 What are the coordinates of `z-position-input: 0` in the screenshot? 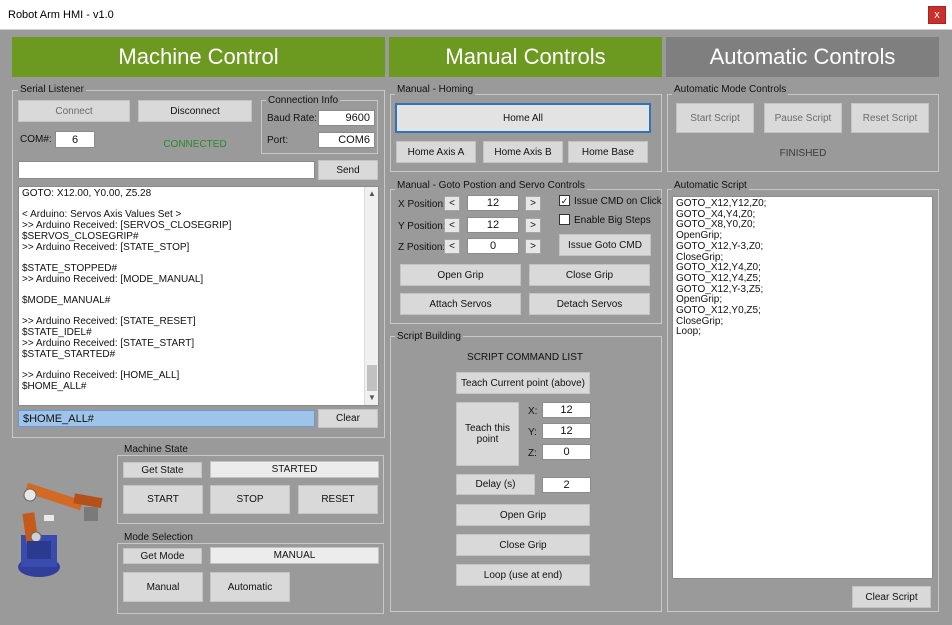 It's located at (493, 246).